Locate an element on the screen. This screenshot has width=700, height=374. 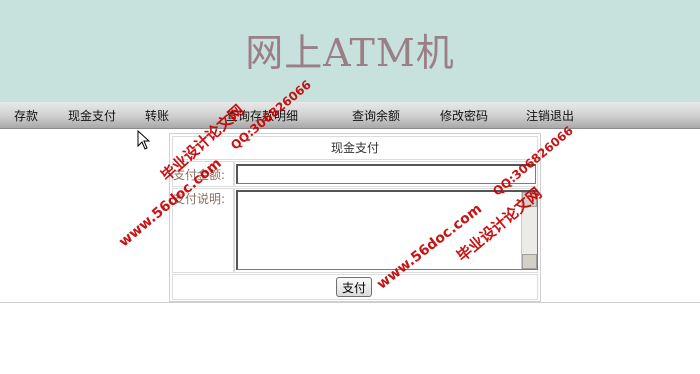
nav-item-cash-payment: 现金支付 is located at coordinates (92, 115).